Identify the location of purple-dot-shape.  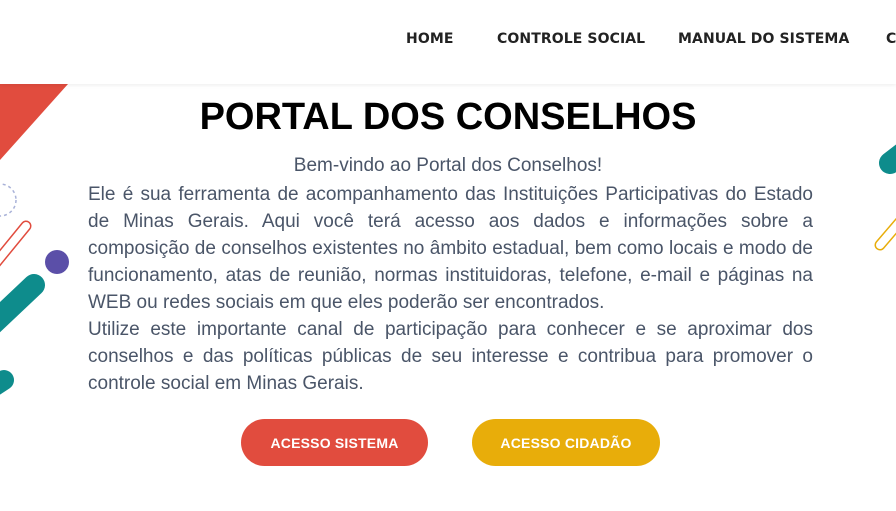
(57, 262).